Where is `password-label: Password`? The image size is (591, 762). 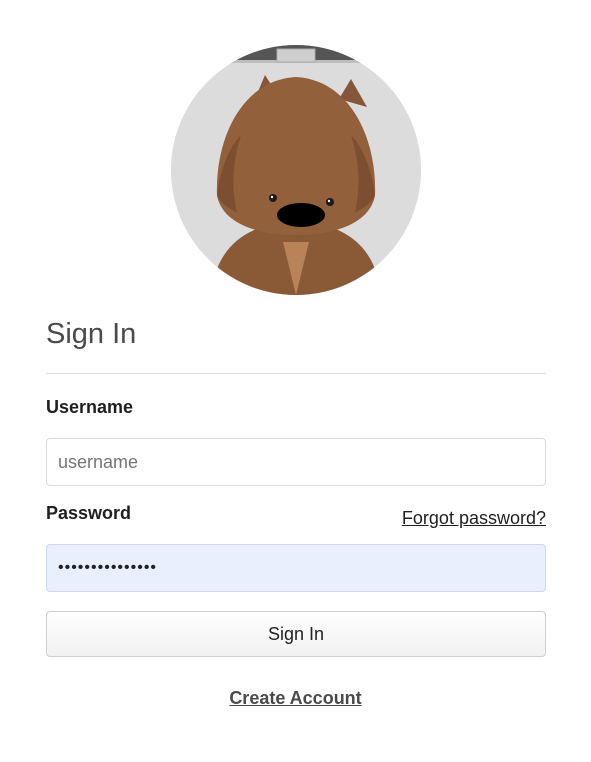 password-label: Password is located at coordinates (89, 513).